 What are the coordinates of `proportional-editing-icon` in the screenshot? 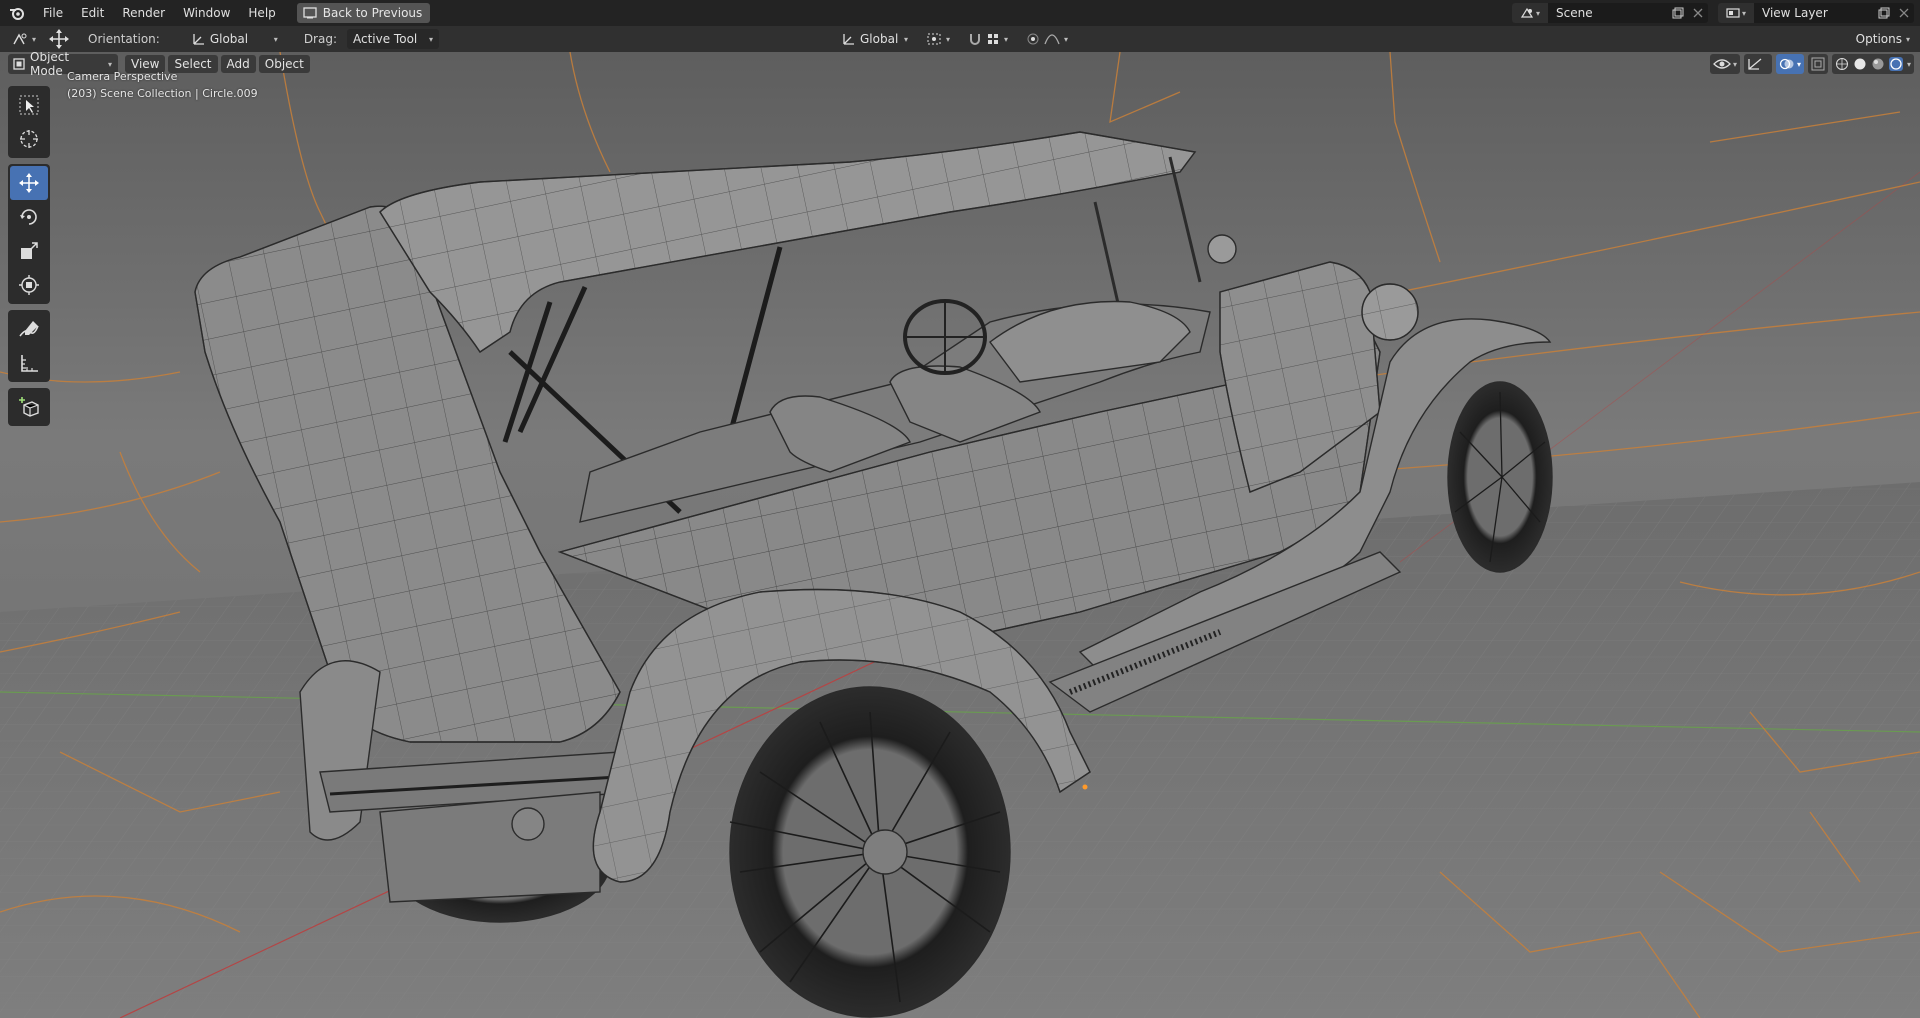 It's located at (1033, 39).